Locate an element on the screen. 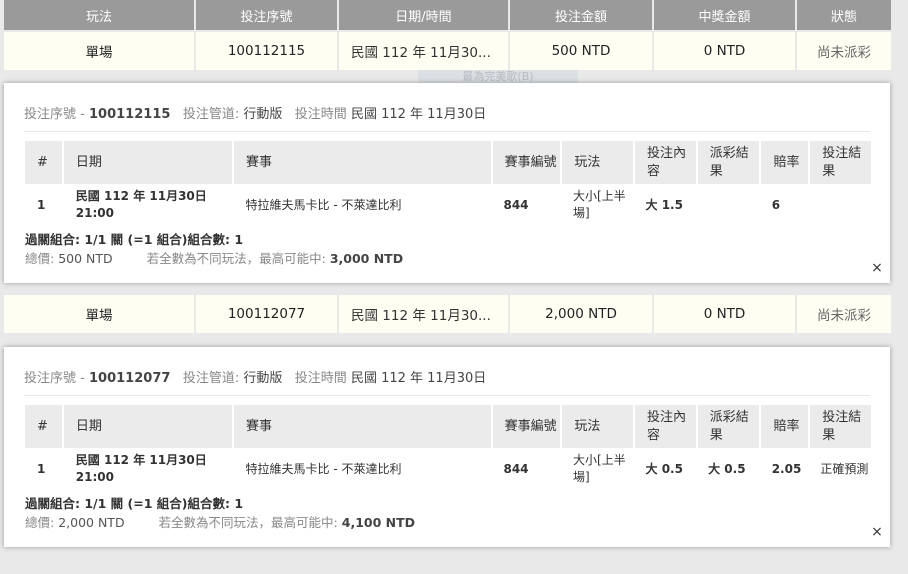 Image resolution: width=908 pixels, height=574 pixels. serial-value: 100112115 is located at coordinates (130, 114).